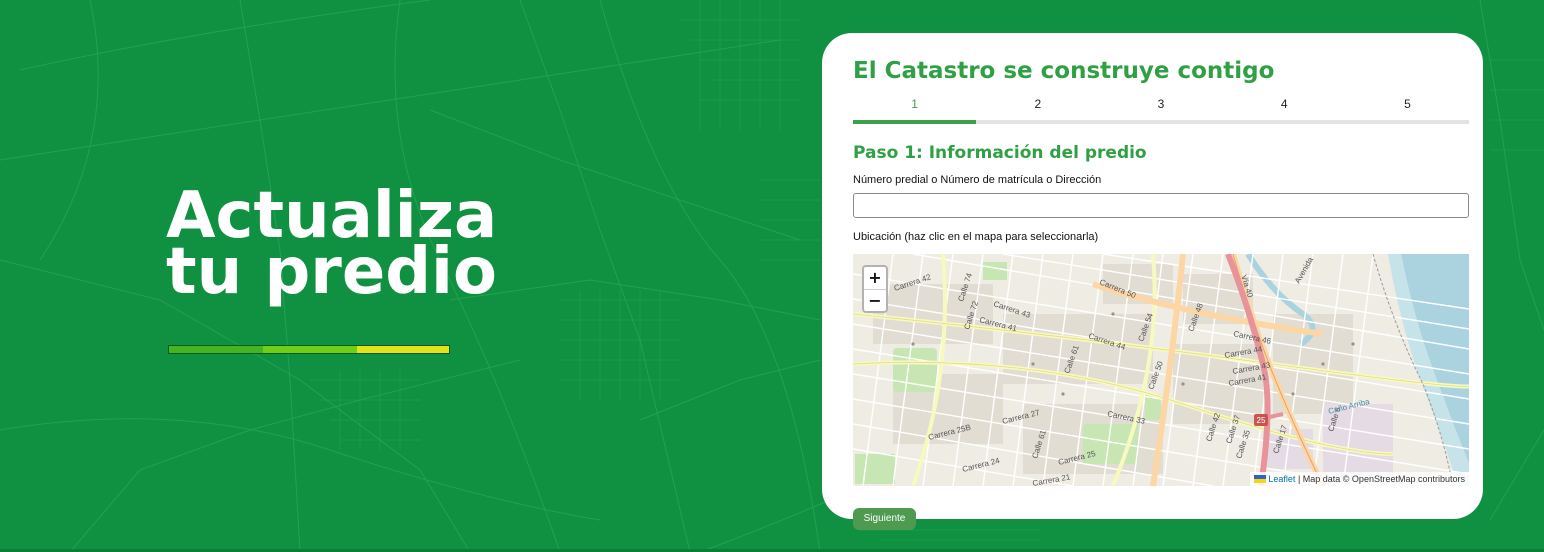 The height and width of the screenshot is (552, 1544). Describe the element at coordinates (1261, 420) in the screenshot. I see `svg-text: 25` at that location.